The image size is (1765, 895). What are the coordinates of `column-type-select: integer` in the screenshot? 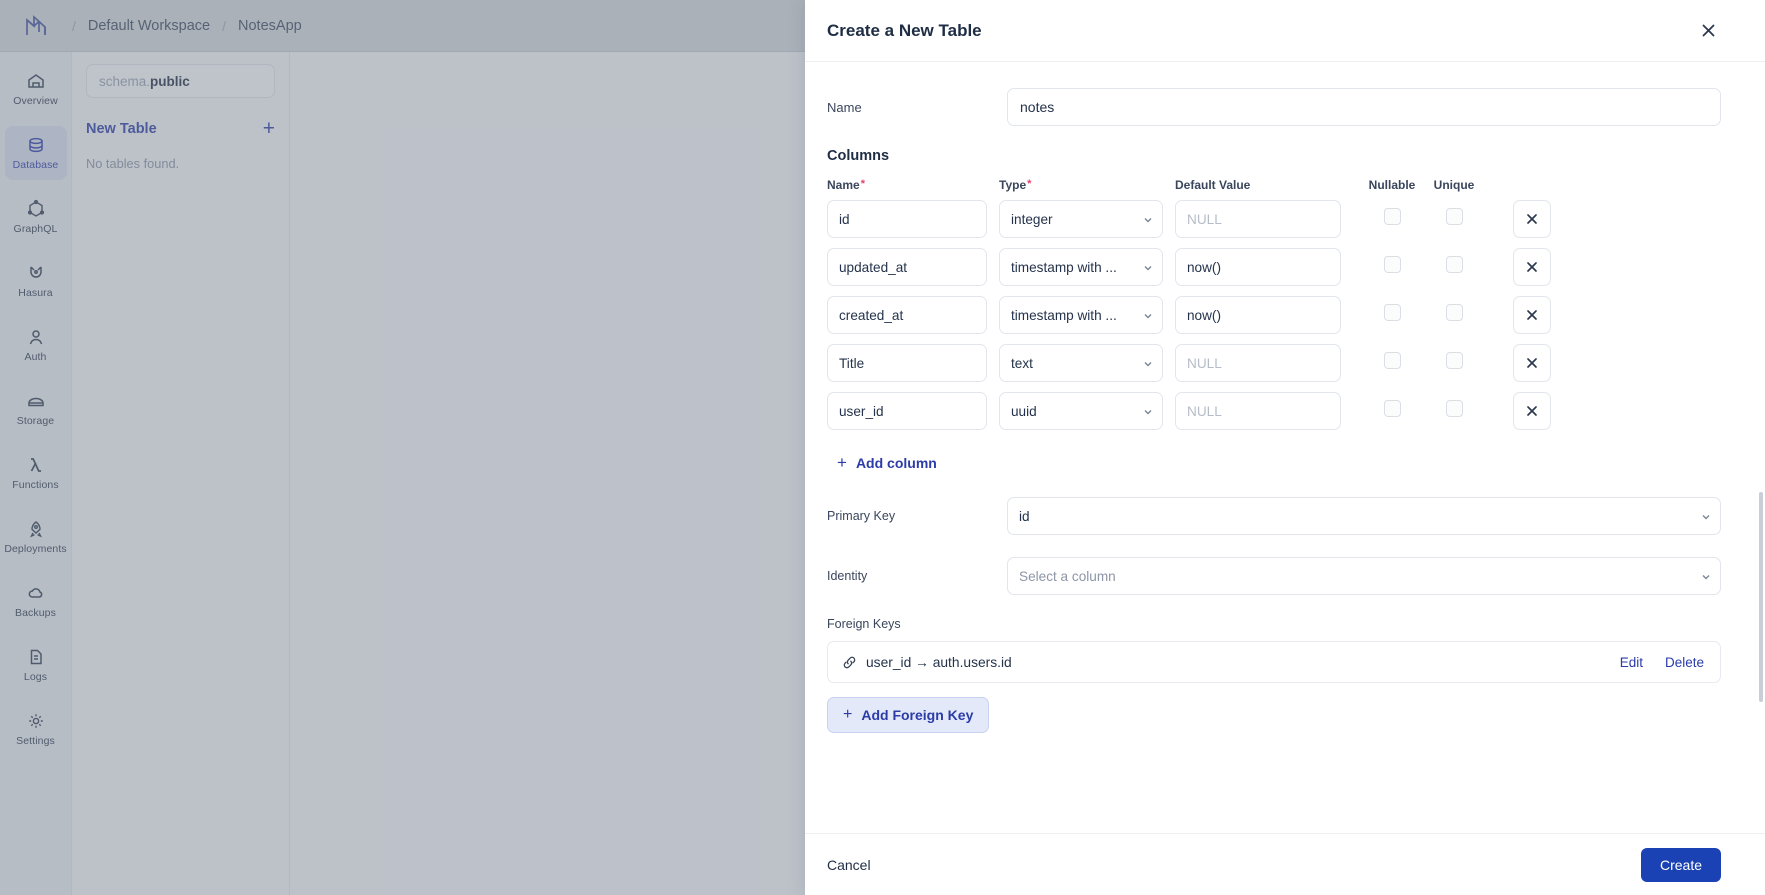 It's located at (1081, 219).